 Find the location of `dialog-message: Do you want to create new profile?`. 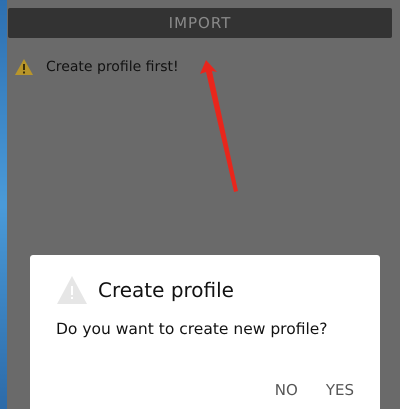

dialog-message: Do you want to create new profile? is located at coordinates (192, 329).